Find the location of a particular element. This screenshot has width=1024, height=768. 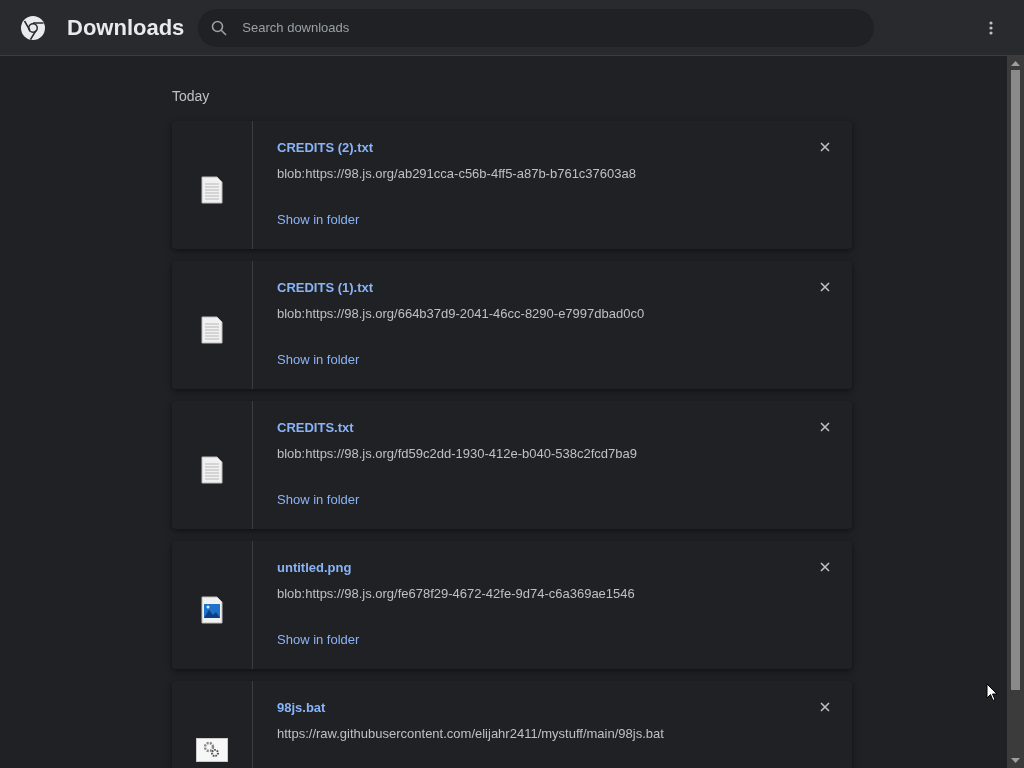

file-name-link: untitled.png is located at coordinates (314, 568).